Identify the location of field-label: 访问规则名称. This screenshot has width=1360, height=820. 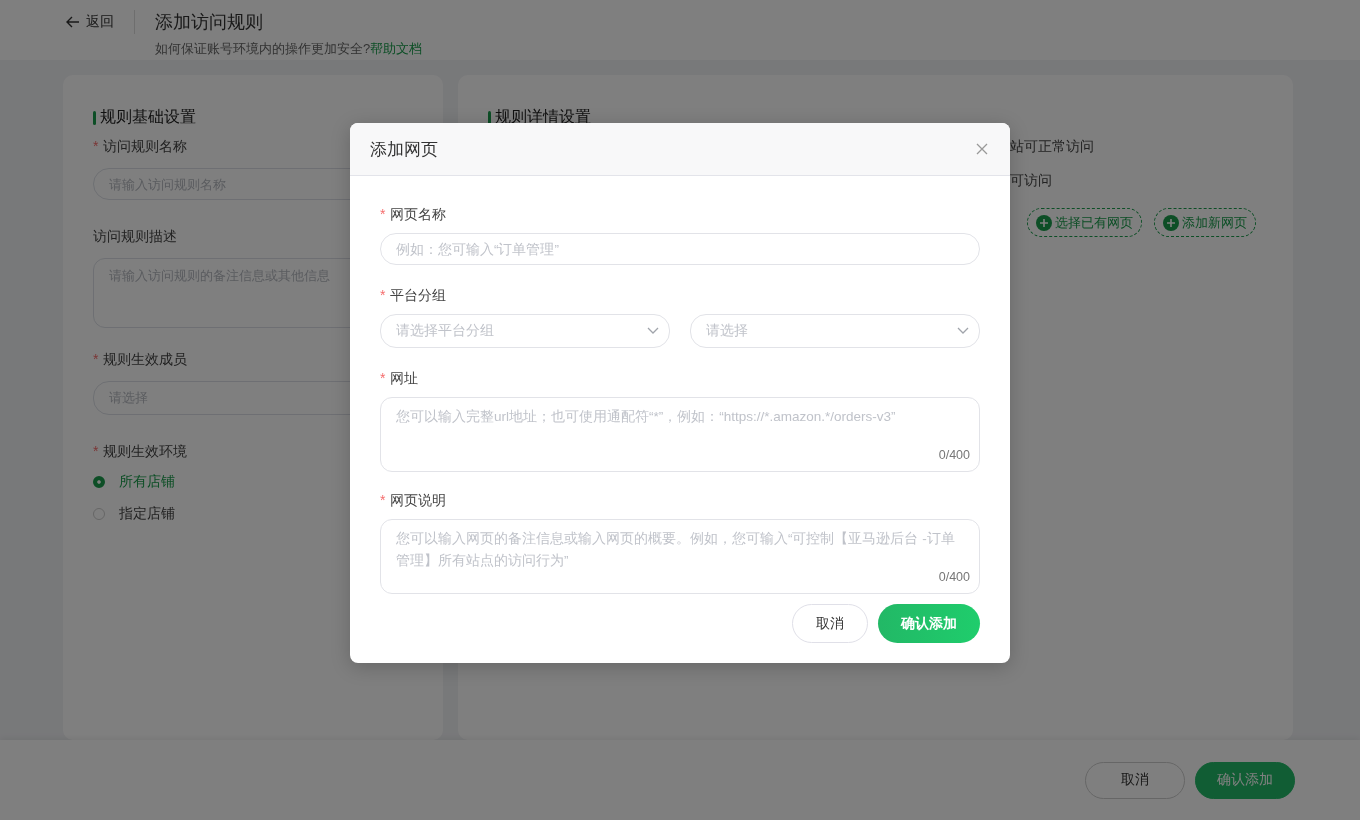
(145, 147).